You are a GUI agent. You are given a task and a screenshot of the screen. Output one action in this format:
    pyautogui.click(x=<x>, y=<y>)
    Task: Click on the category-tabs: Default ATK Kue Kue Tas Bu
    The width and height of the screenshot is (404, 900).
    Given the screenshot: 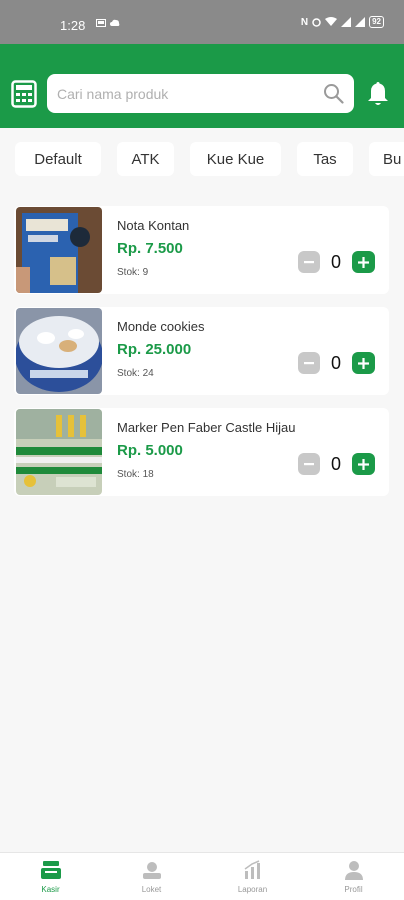 What is the action you would take?
    pyautogui.click(x=202, y=160)
    